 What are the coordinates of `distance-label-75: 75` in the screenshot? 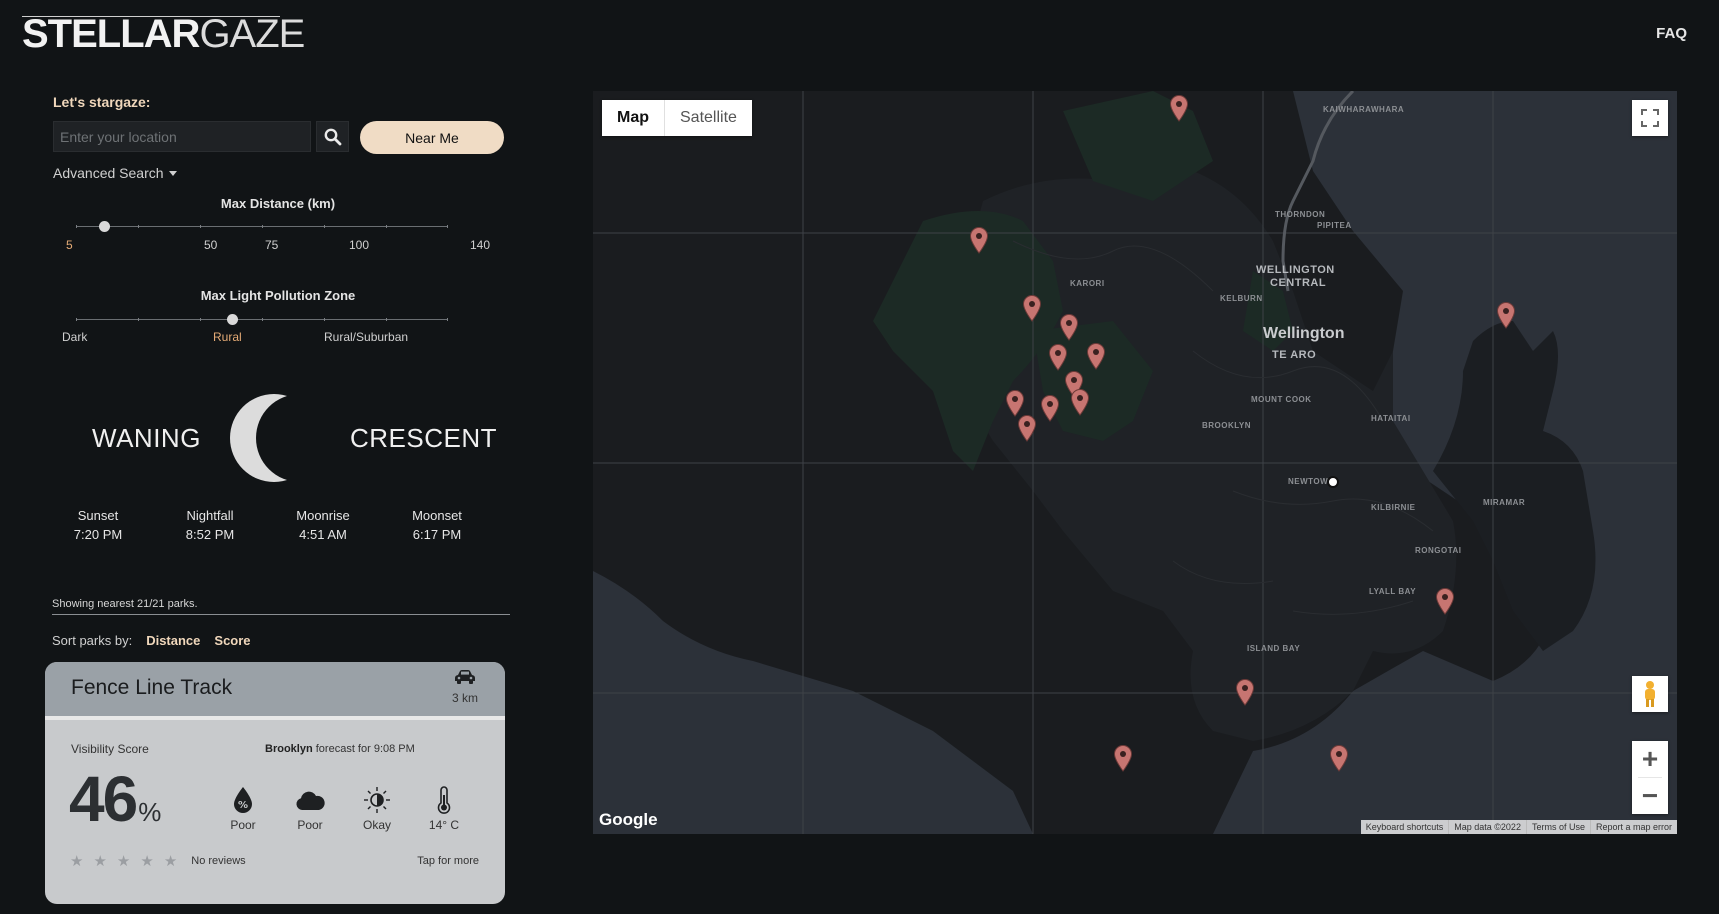 It's located at (272, 245).